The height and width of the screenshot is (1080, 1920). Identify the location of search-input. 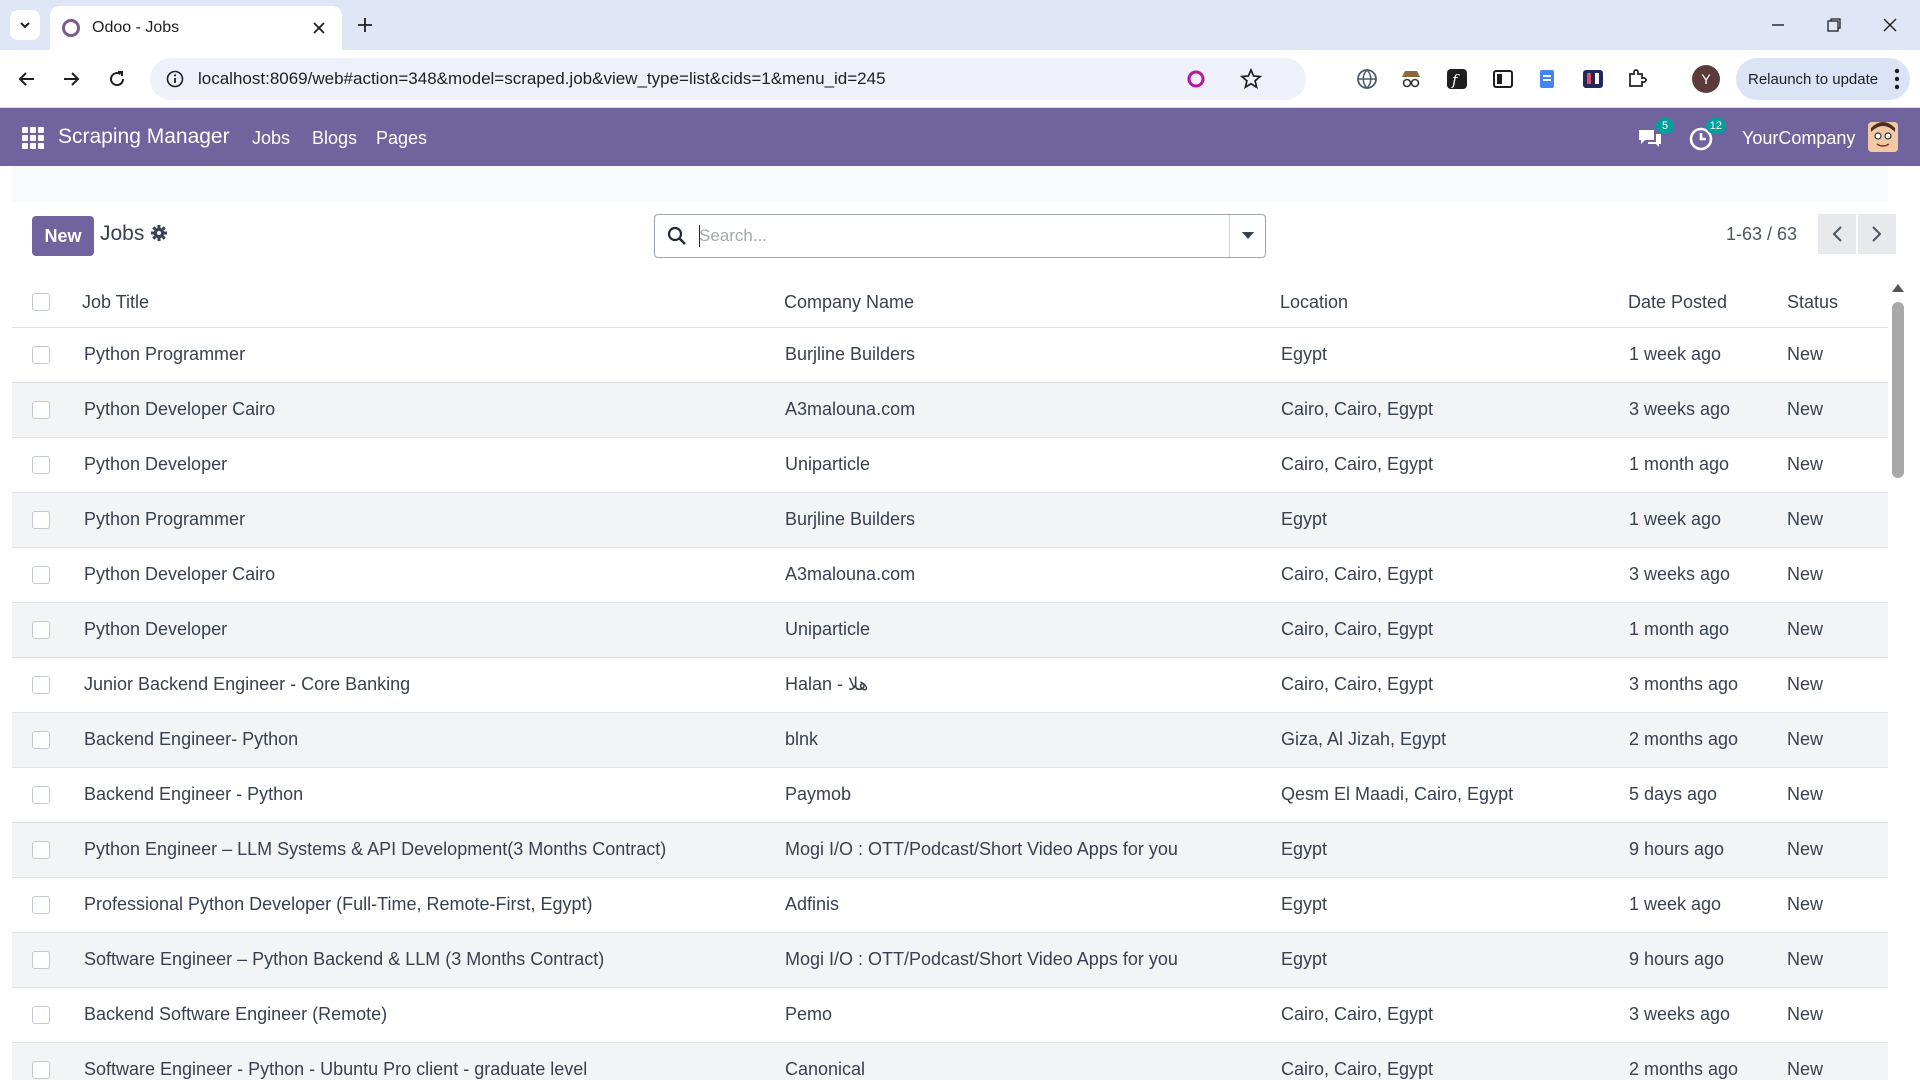
(949, 236).